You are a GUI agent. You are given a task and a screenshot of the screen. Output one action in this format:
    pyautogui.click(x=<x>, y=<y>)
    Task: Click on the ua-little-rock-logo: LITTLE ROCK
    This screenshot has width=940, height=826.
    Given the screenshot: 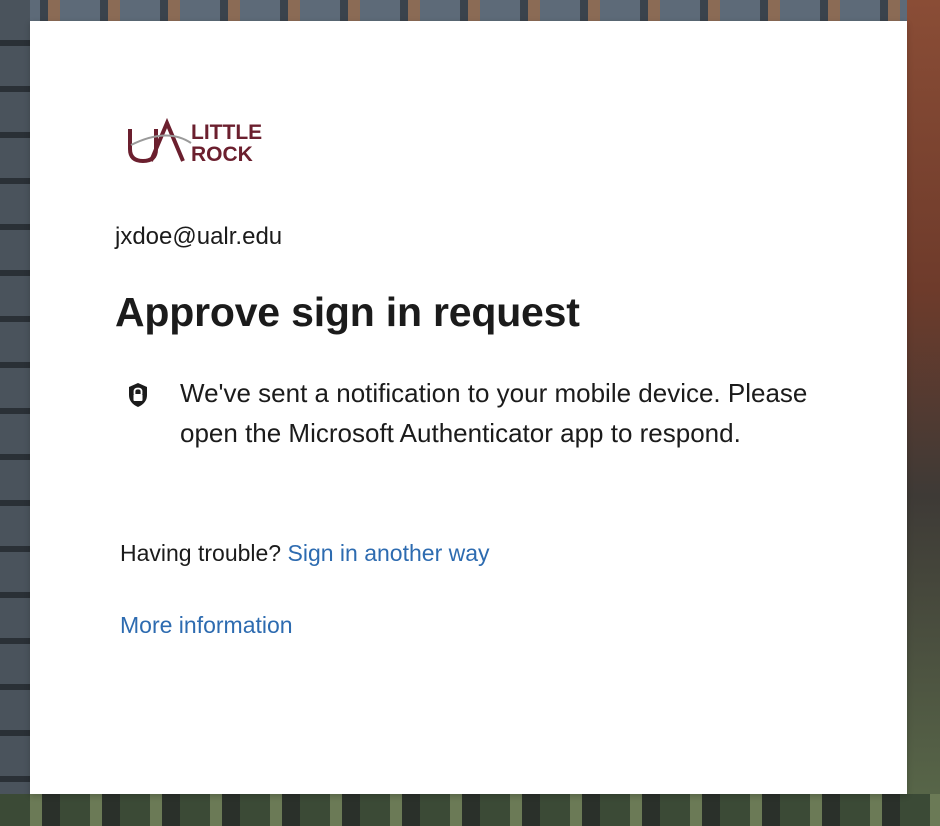 What is the action you would take?
    pyautogui.click(x=195, y=141)
    